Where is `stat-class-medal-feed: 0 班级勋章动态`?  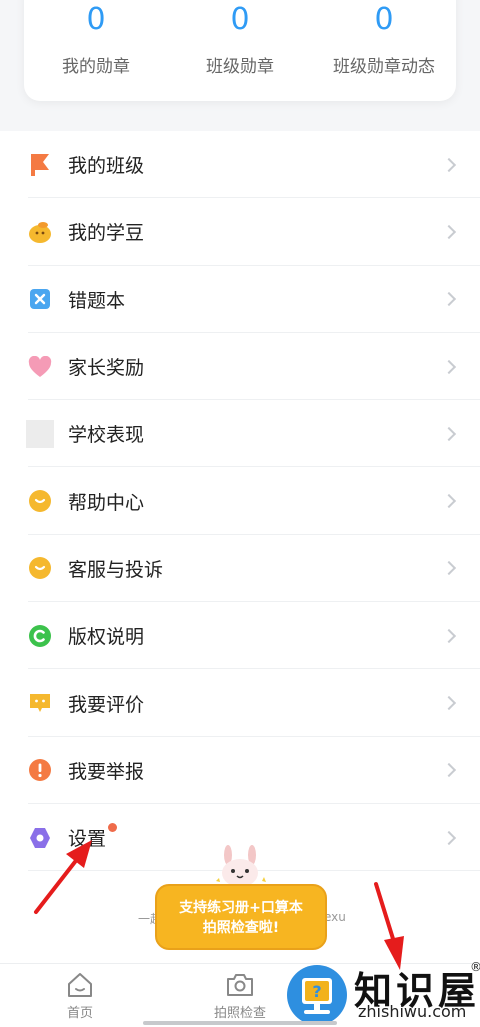
stat-class-medal-feed: 0 班级勋章动态 is located at coordinates (384, 50).